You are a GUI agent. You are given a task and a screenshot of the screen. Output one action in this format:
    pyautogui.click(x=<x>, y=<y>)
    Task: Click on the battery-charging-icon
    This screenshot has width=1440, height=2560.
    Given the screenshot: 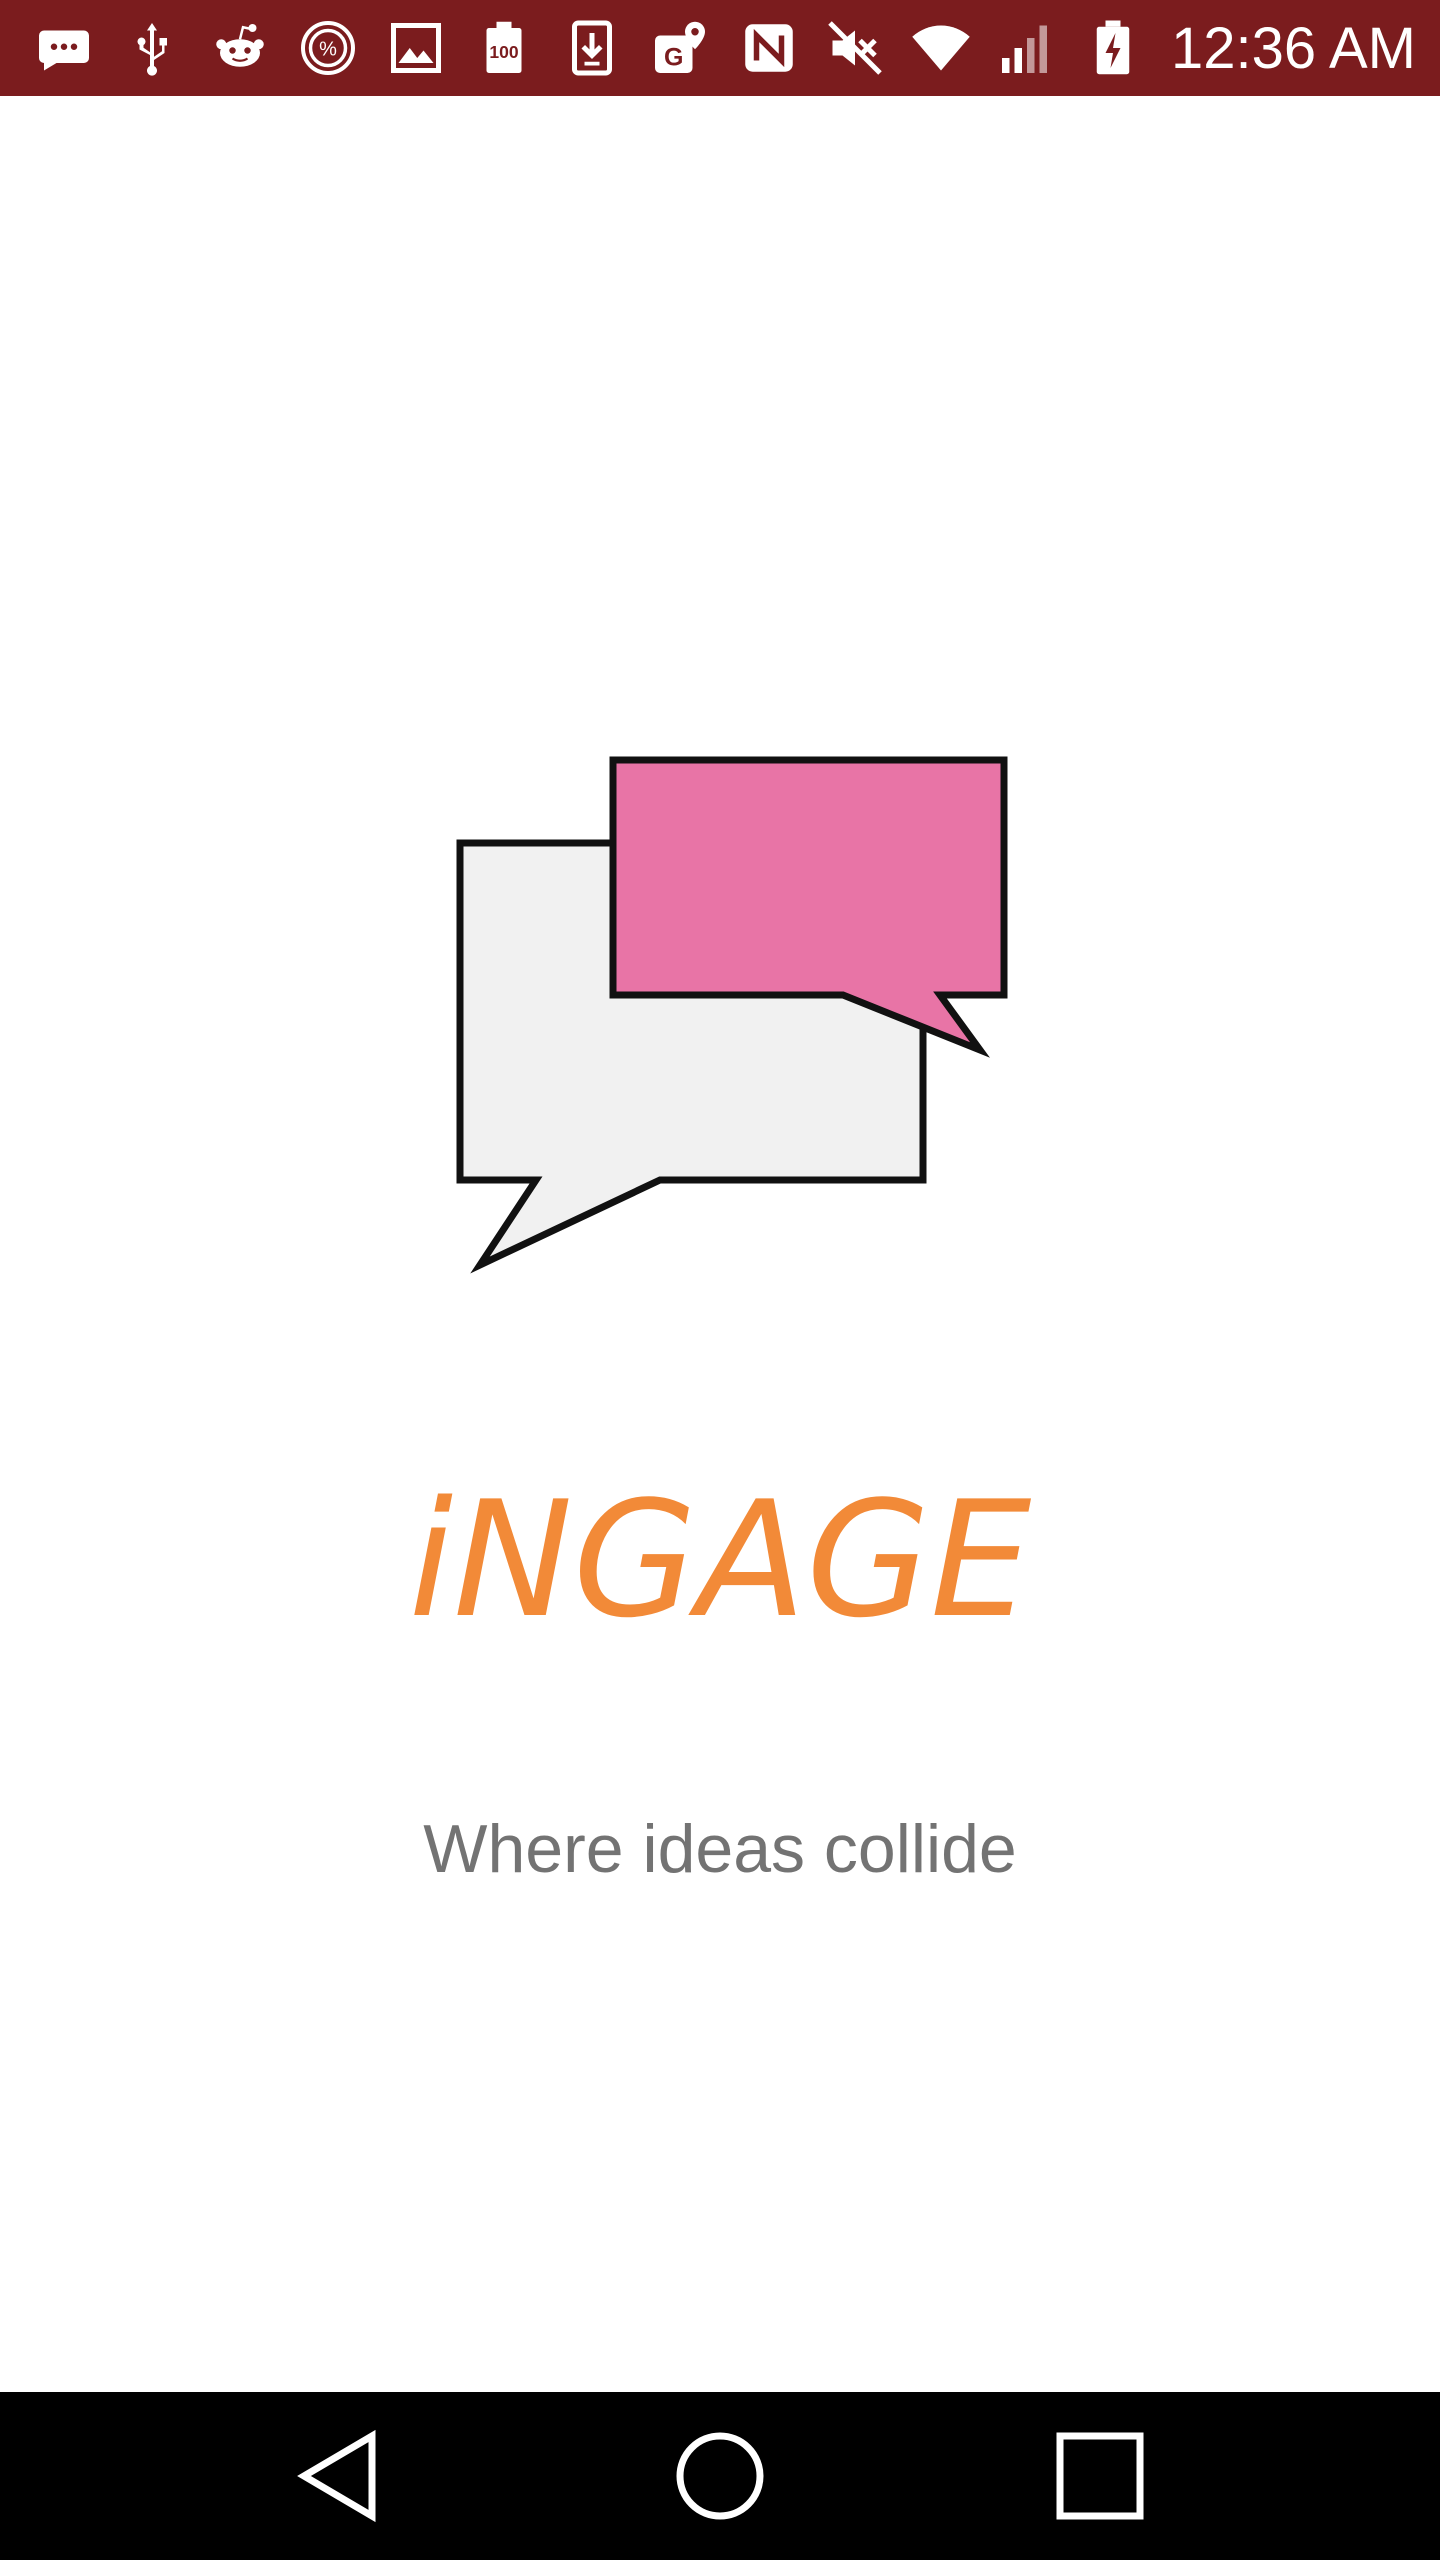 What is the action you would take?
    pyautogui.click(x=1113, y=48)
    